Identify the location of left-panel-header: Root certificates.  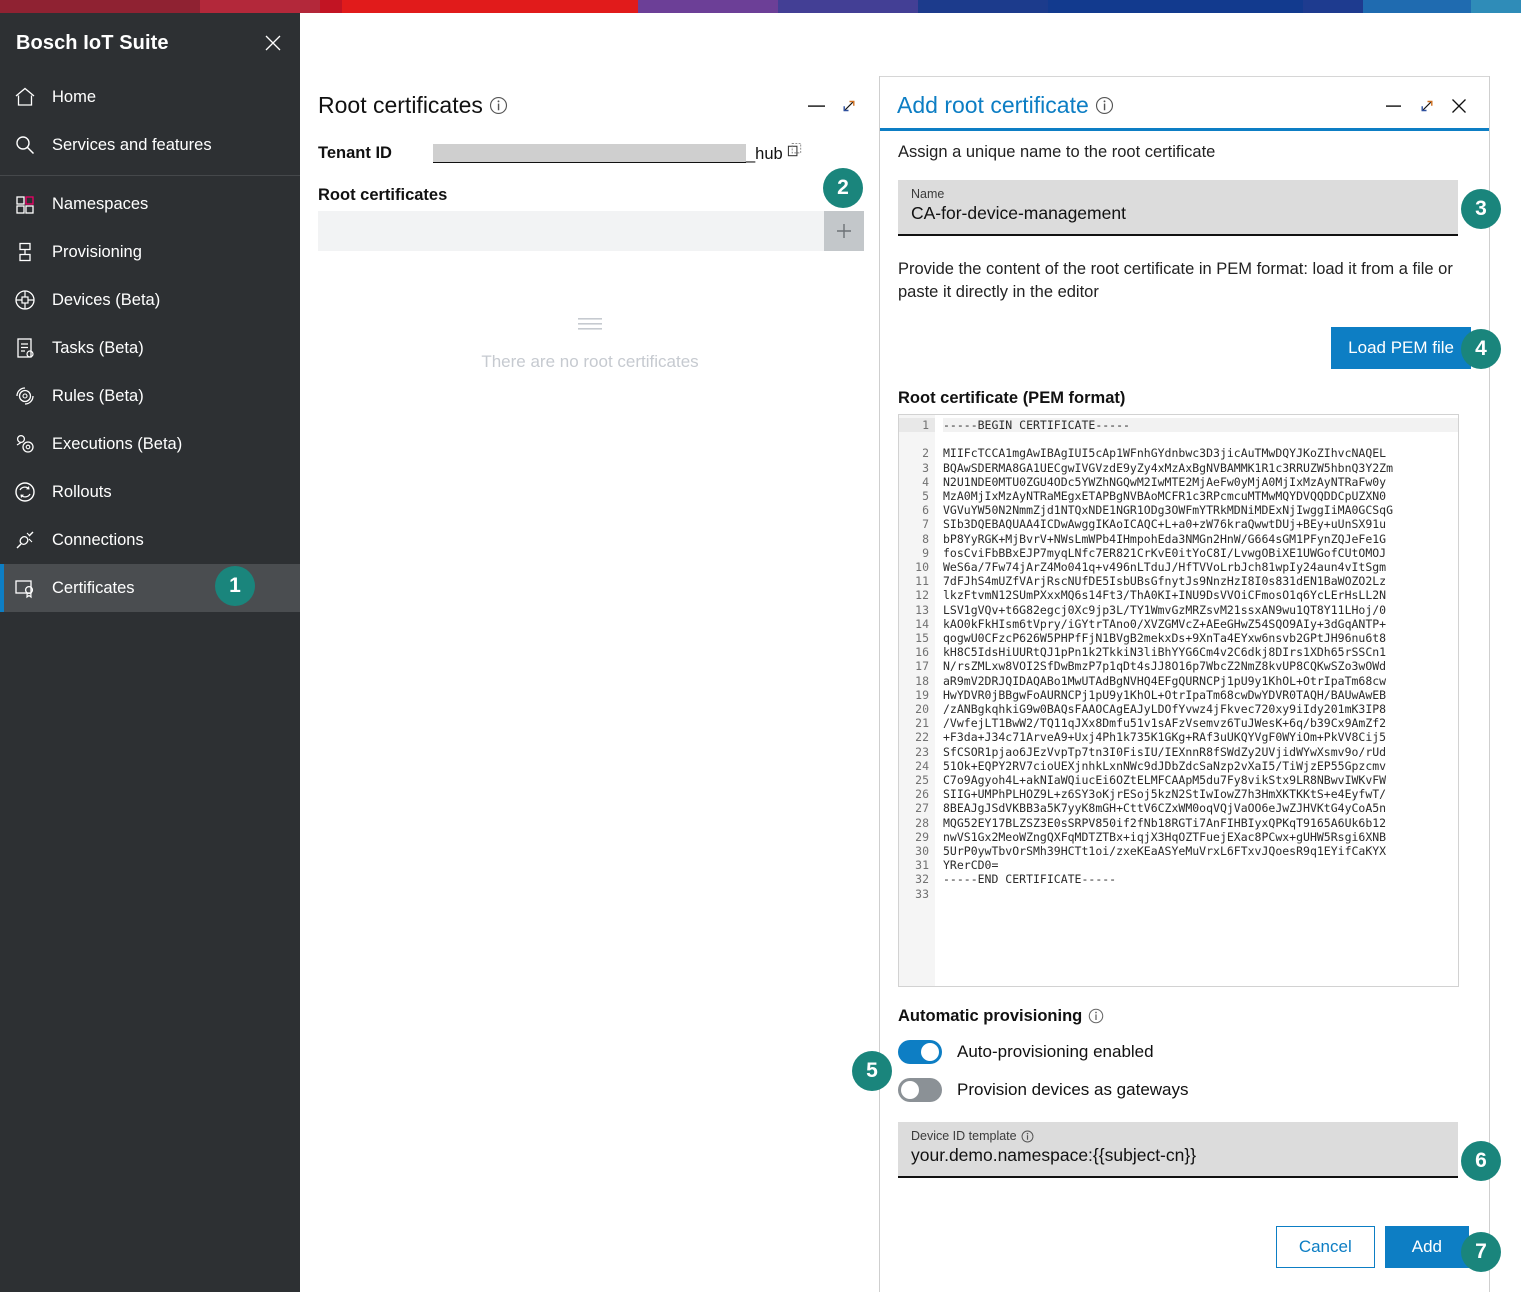
(590, 97).